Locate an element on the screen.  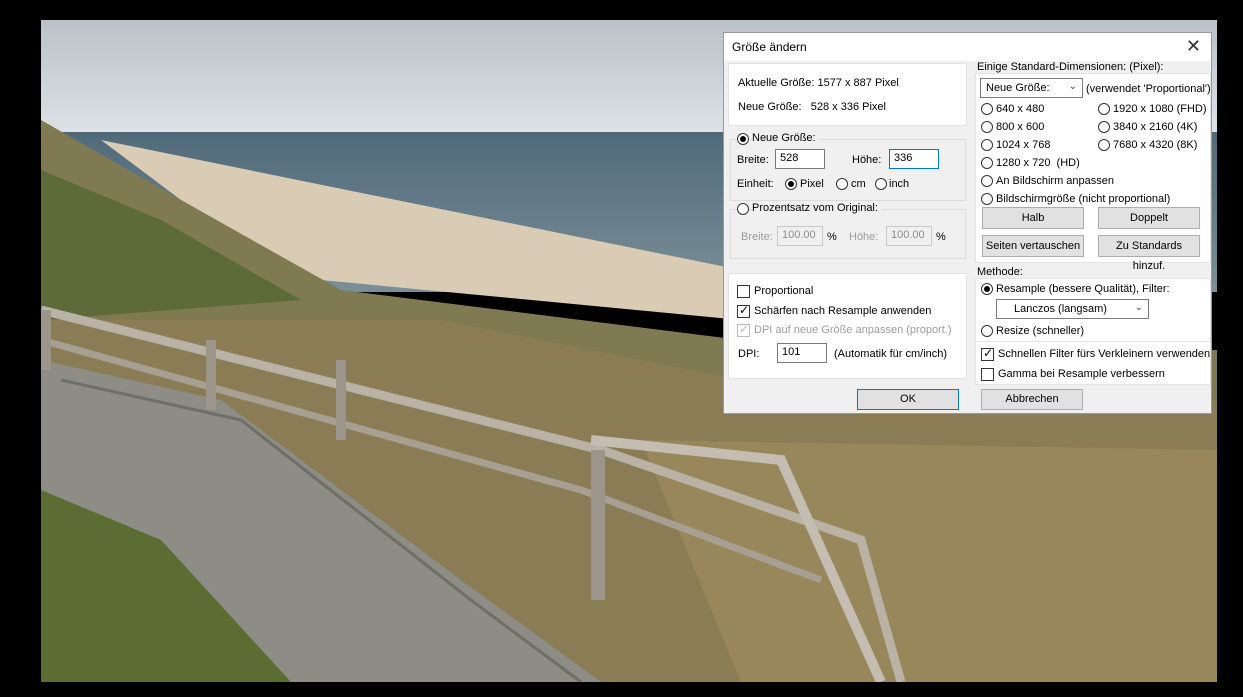
res-1920-label: 1920 x 1080 (FHD) is located at coordinates (1160, 109).